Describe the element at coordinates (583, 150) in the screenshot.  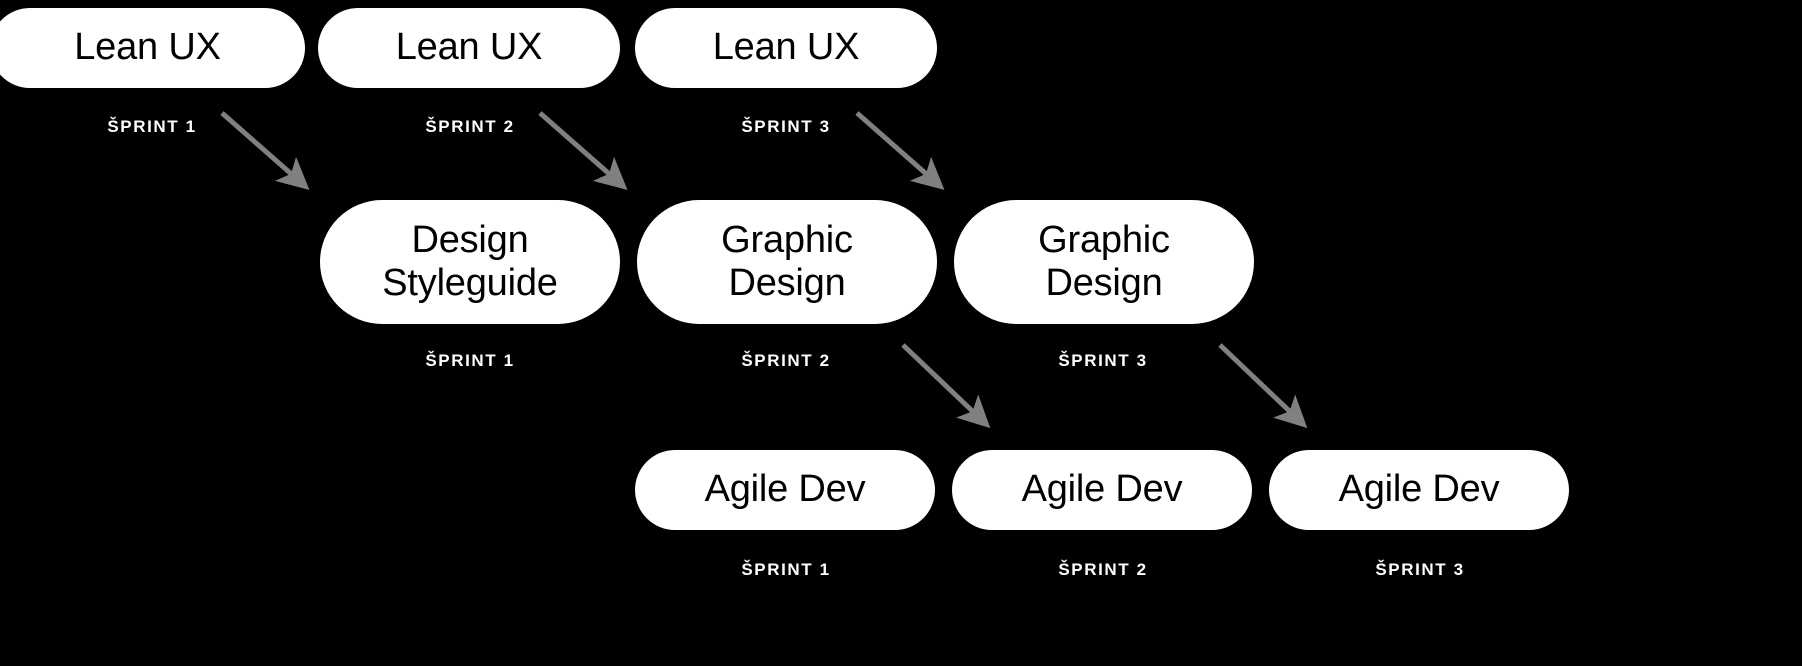
I see `arrow-lean2-to-design2` at that location.